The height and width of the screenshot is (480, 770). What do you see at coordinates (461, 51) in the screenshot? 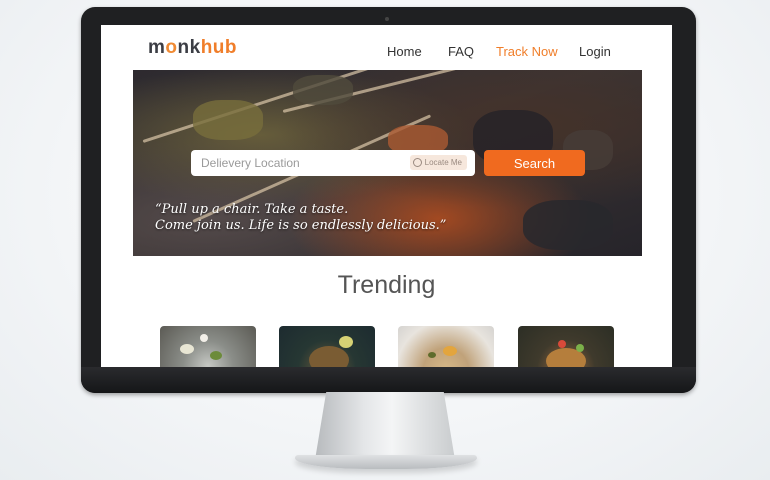
I see `nav-faq-link: FAQ` at bounding box center [461, 51].